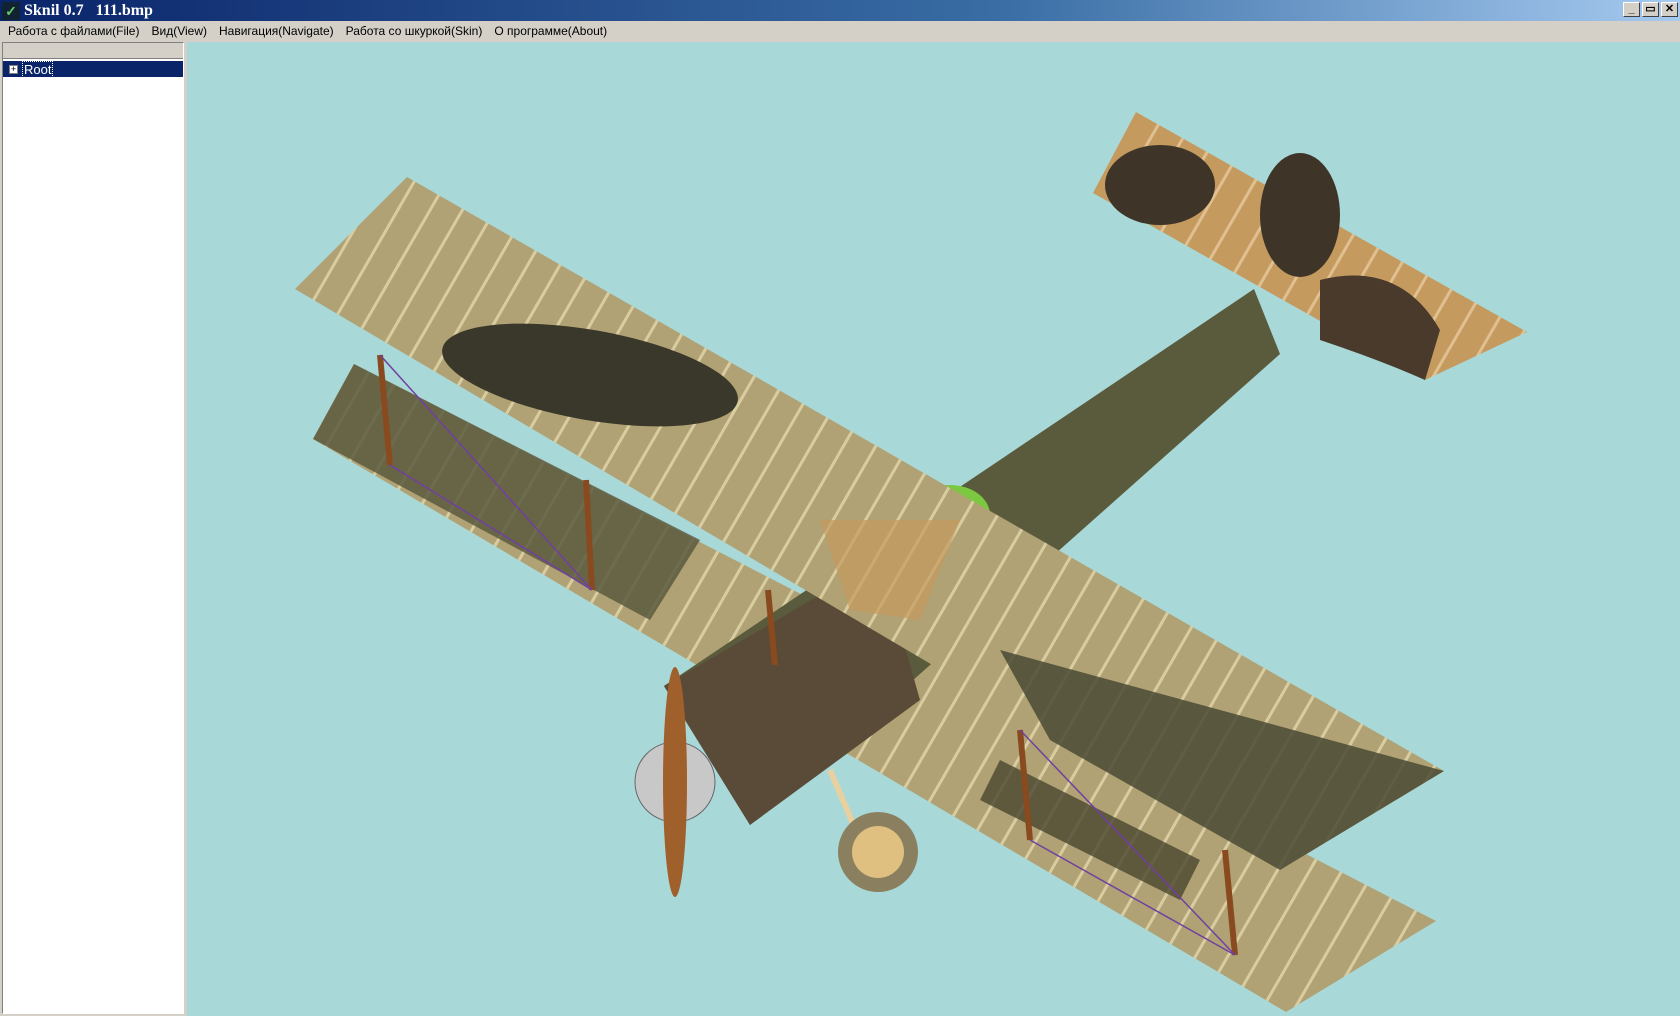 The height and width of the screenshot is (1016, 1680). Describe the element at coordinates (88, 10) in the screenshot. I see `window-title: Sknil 0.7 111.bmp` at that location.